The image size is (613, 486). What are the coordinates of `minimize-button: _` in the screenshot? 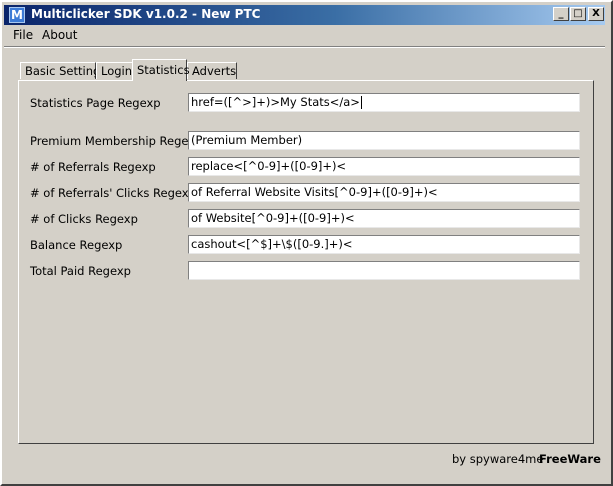 It's located at (561, 14).